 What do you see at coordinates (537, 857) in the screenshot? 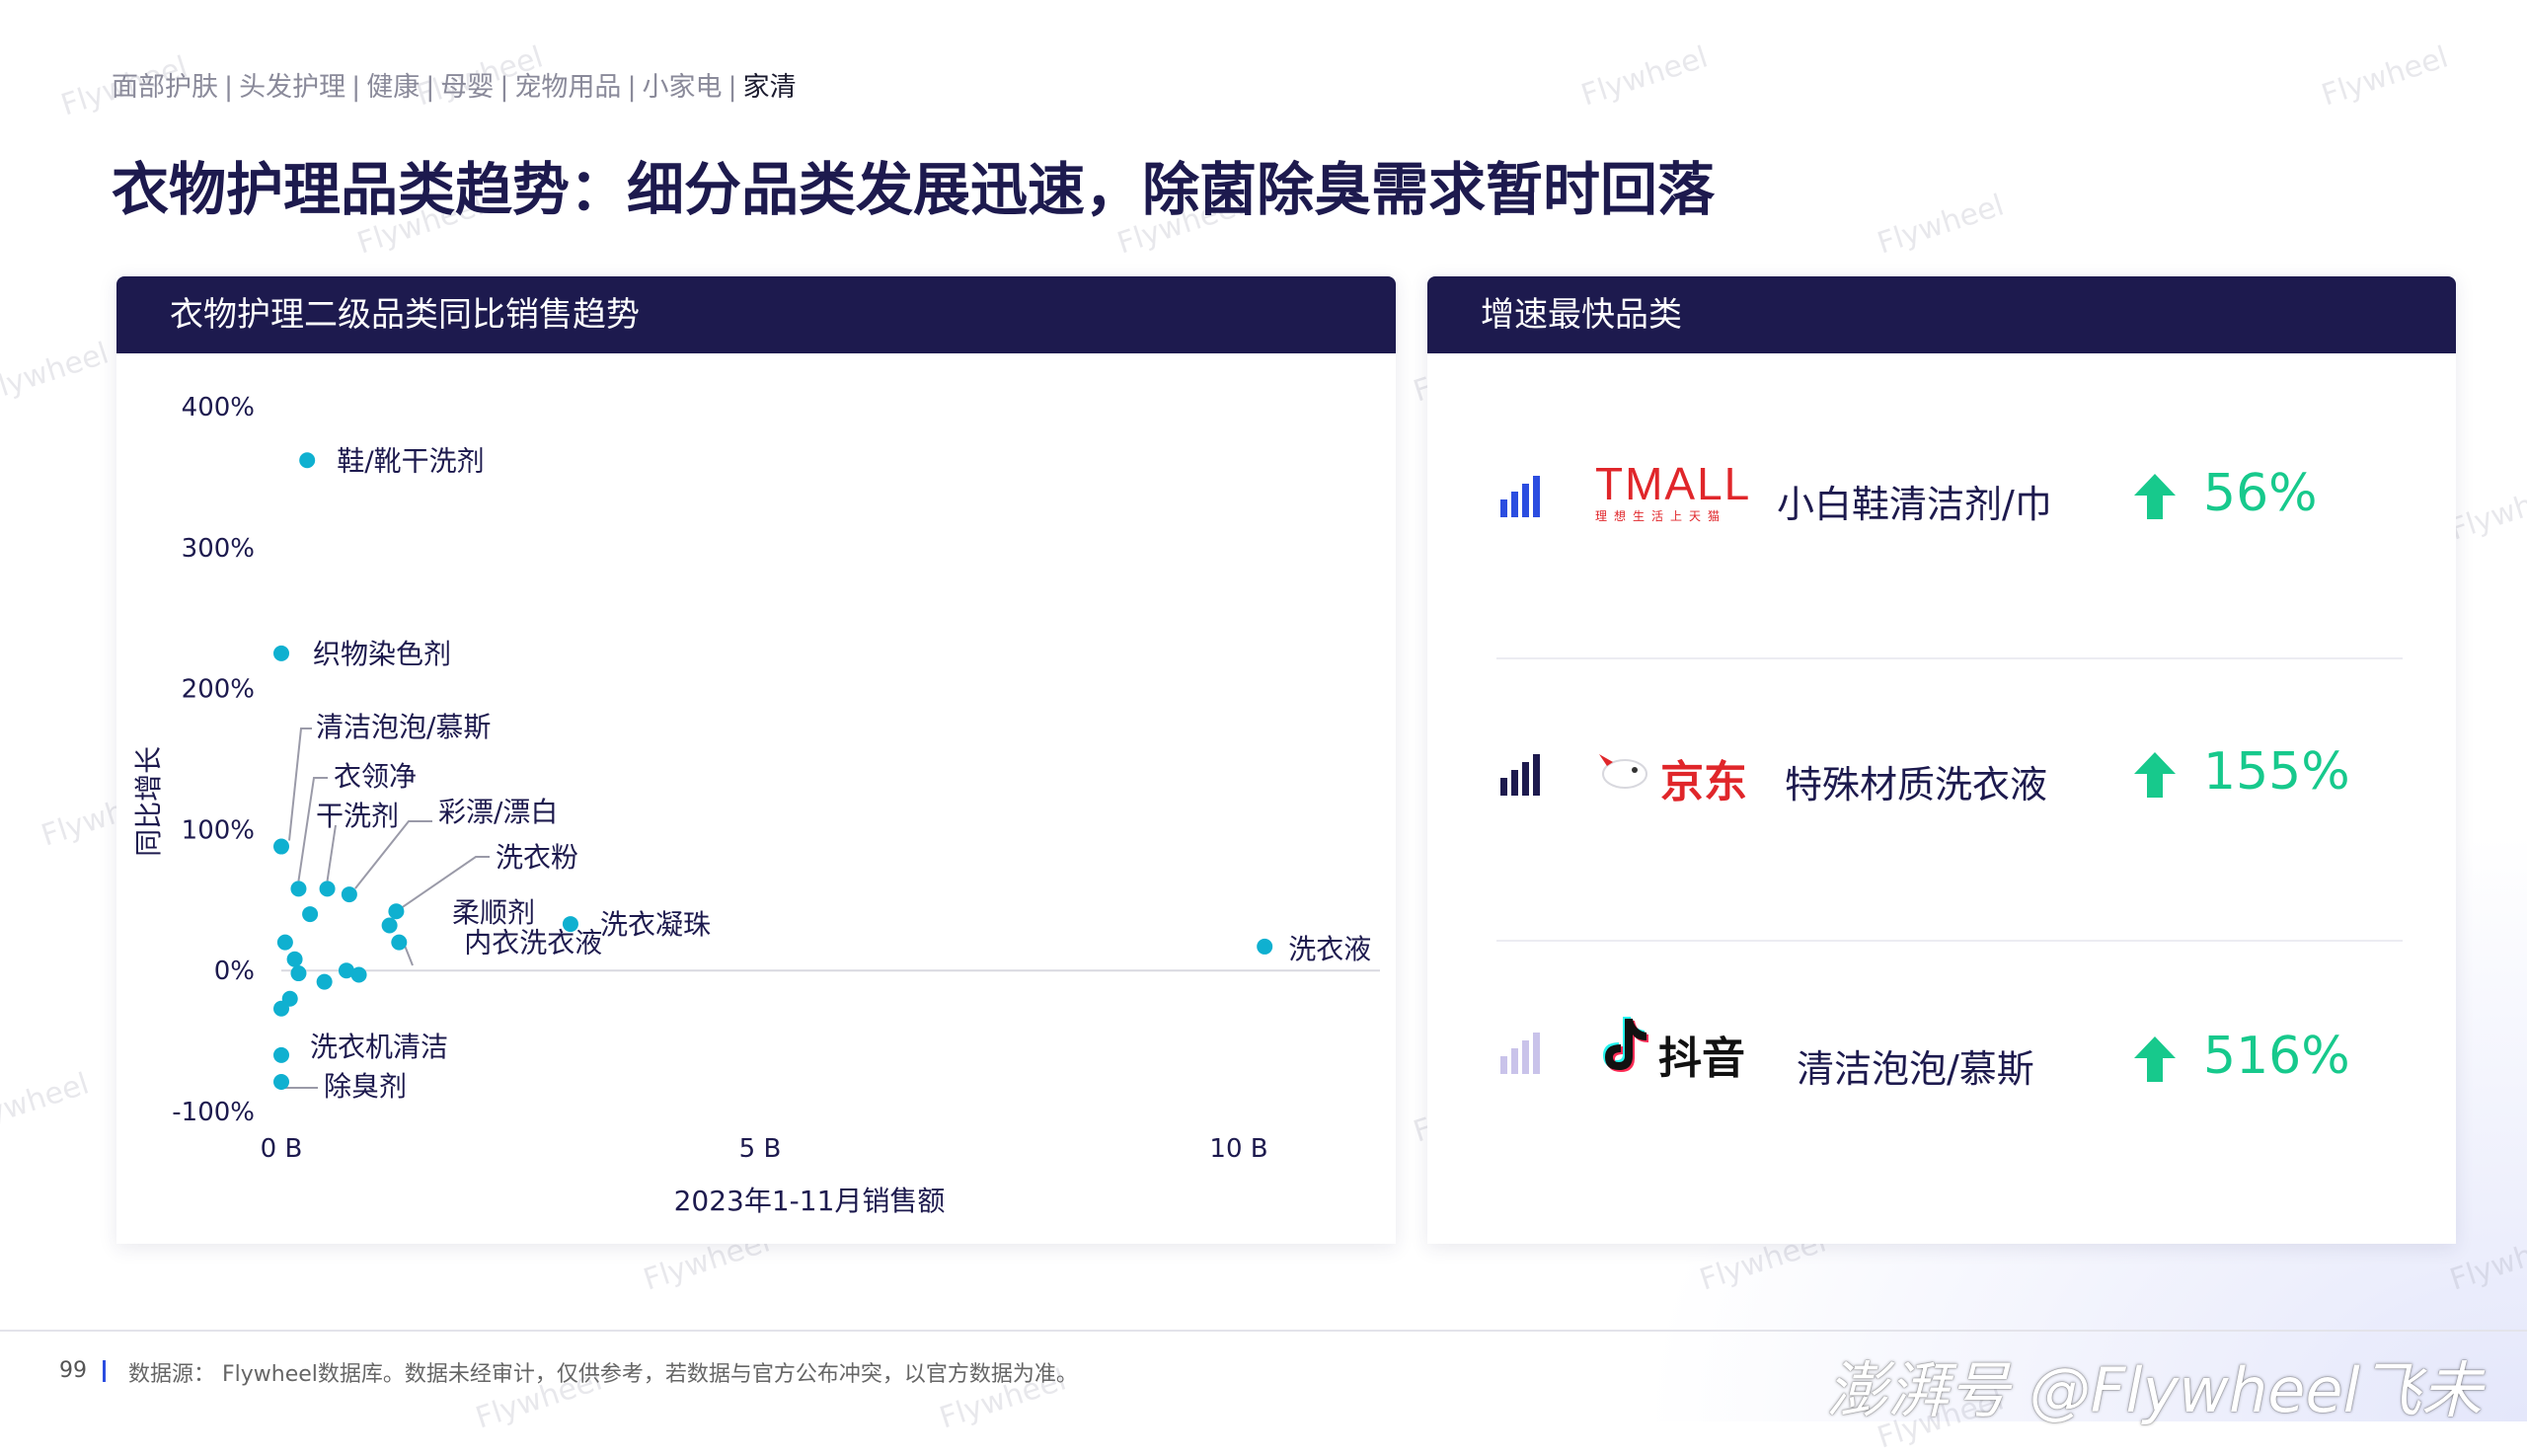
I see `data-label: 洗衣粉` at bounding box center [537, 857].